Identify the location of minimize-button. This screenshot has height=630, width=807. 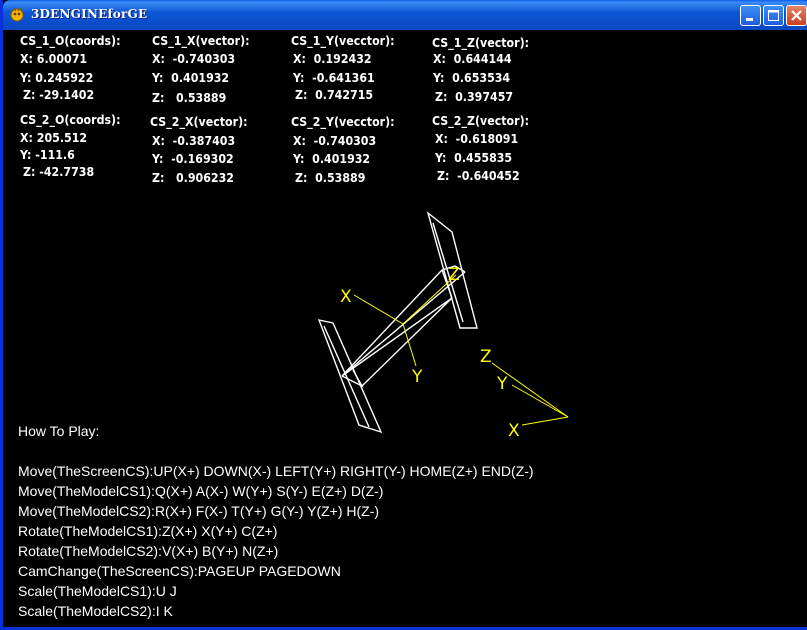
(750, 15).